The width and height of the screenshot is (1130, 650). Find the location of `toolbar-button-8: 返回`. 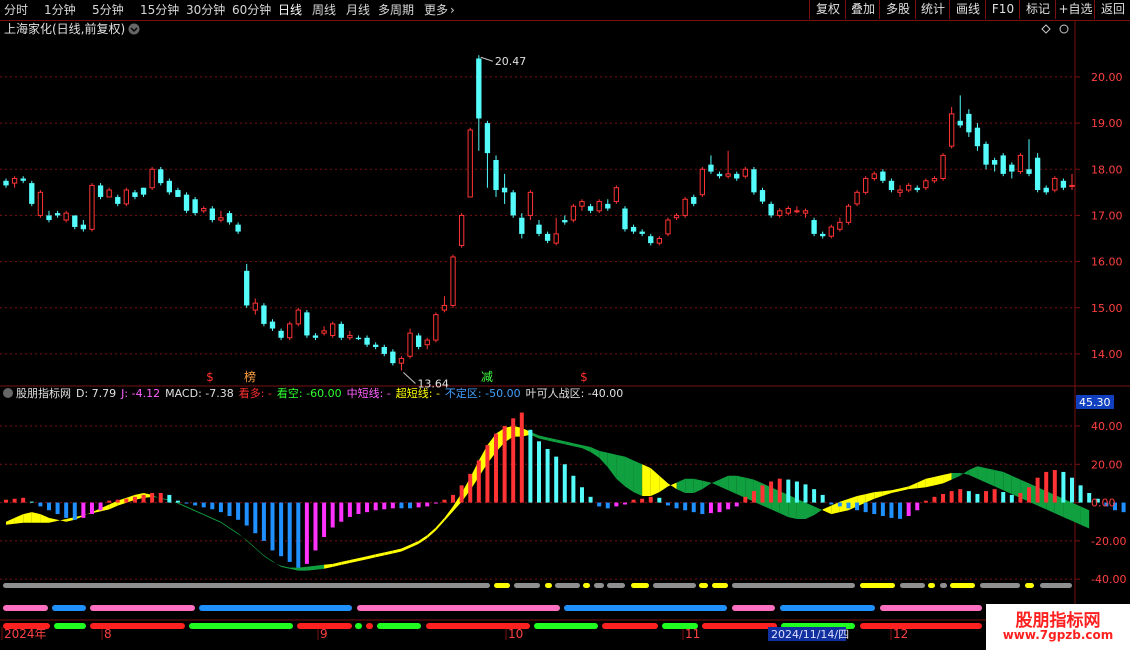

toolbar-button-8: 返回 is located at coordinates (1112, 9).